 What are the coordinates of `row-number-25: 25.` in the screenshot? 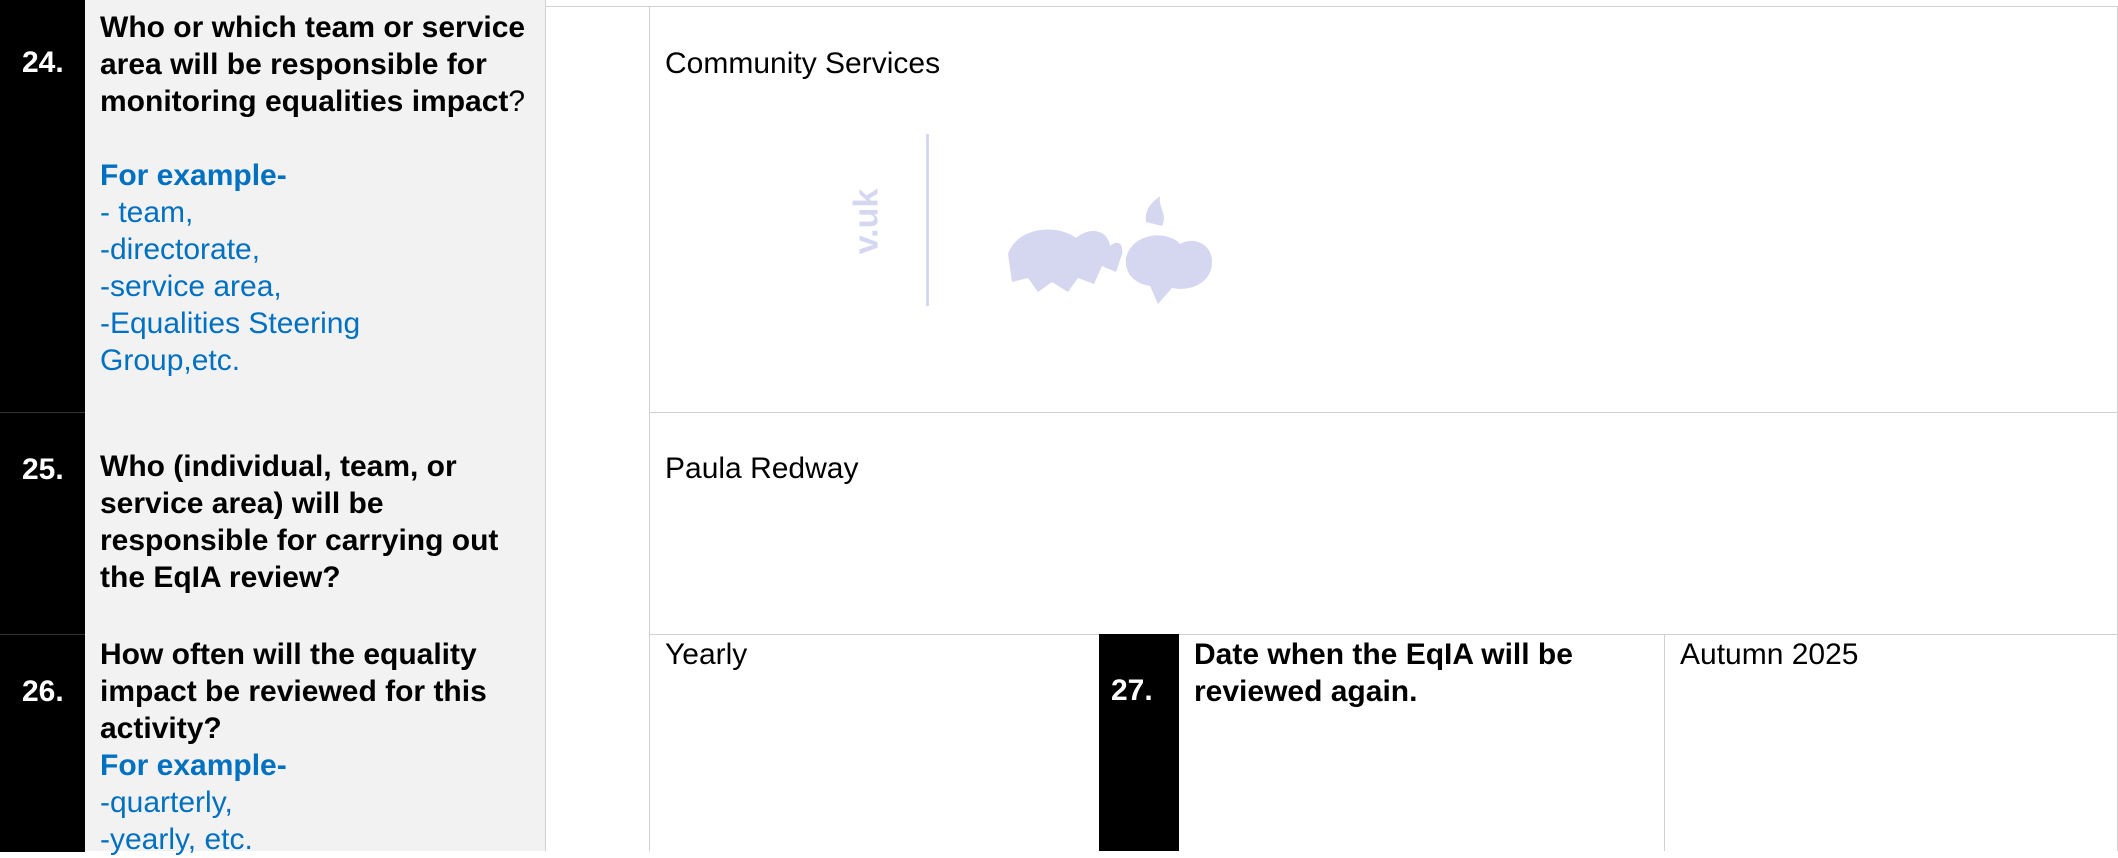 It's located at (42, 523).